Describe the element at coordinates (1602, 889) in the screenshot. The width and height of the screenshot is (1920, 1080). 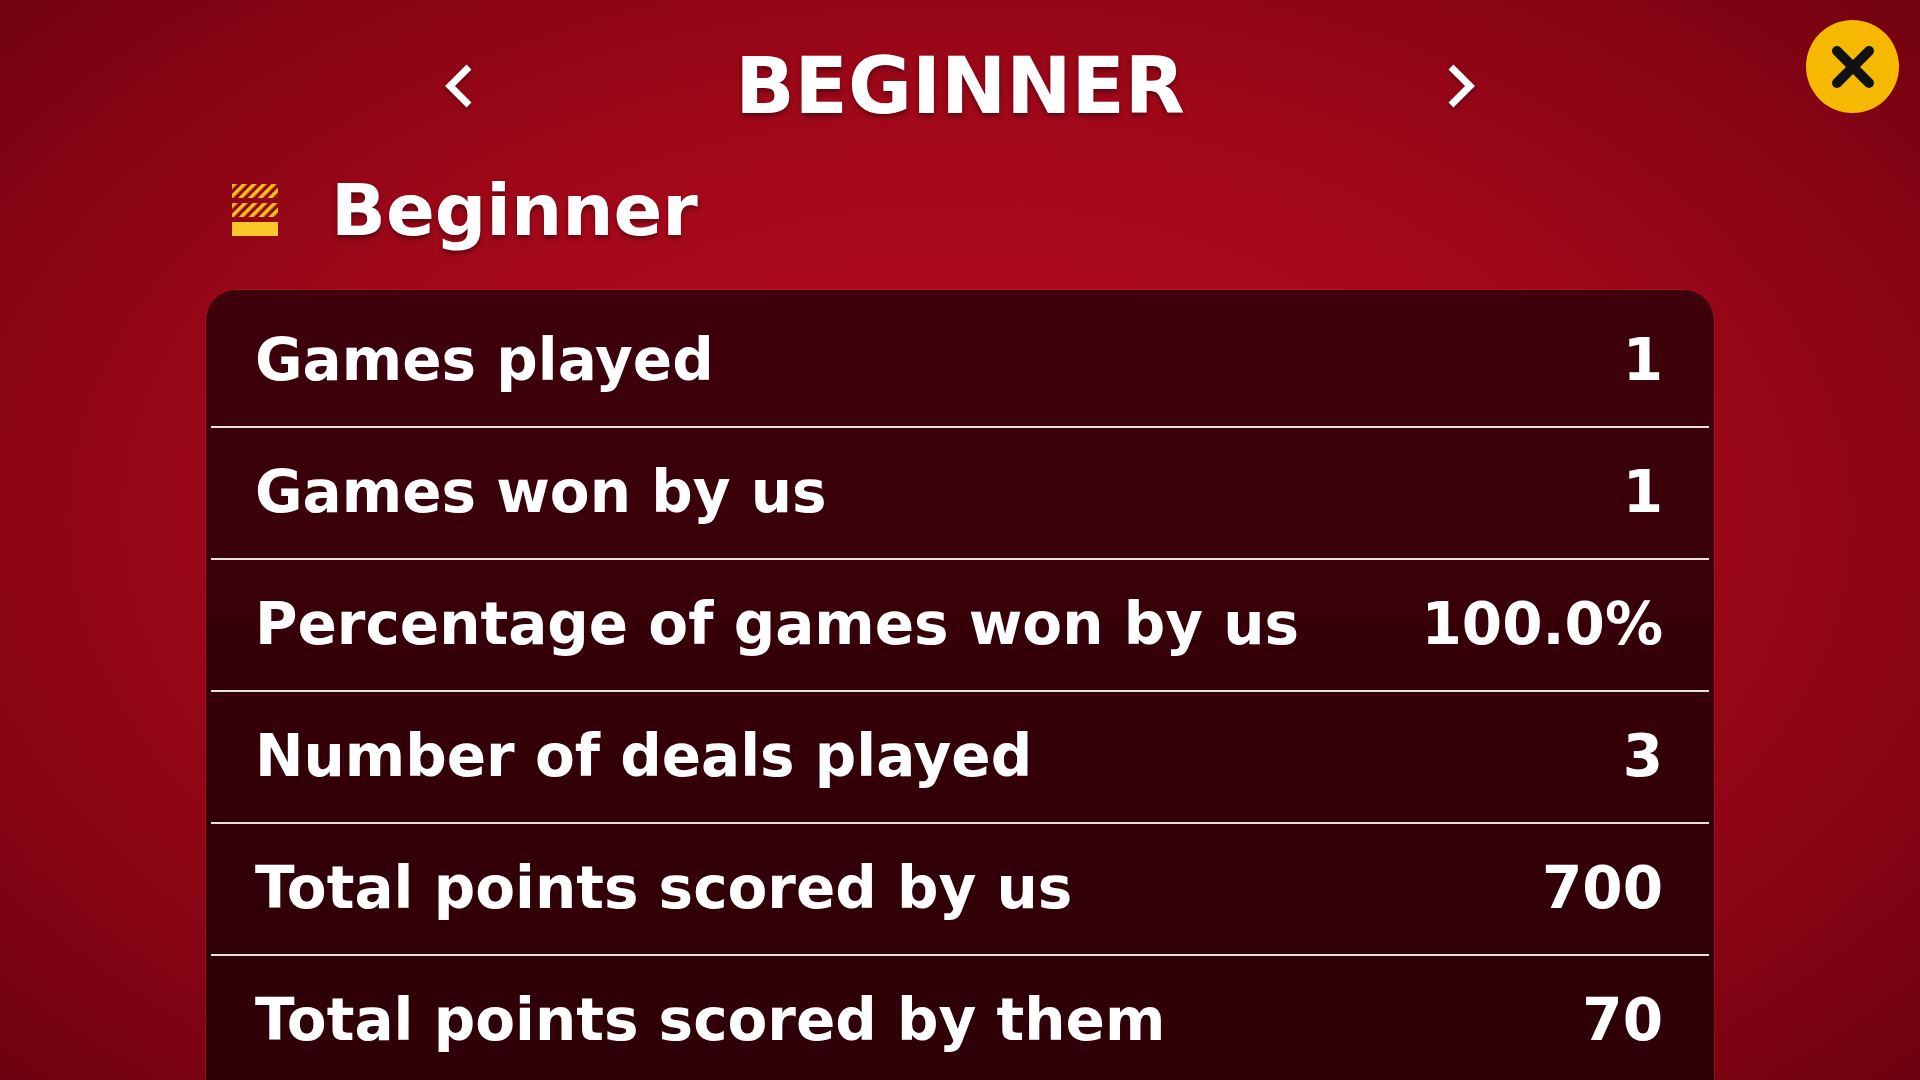
I see `stat-value: 700` at that location.